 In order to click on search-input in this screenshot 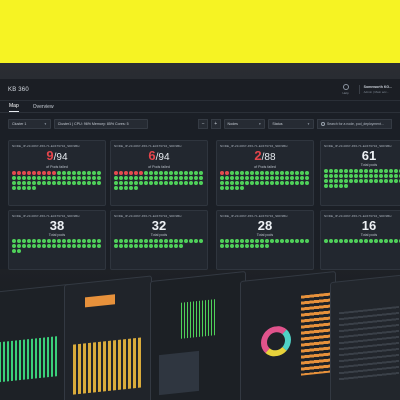, I will do `click(357, 124)`.